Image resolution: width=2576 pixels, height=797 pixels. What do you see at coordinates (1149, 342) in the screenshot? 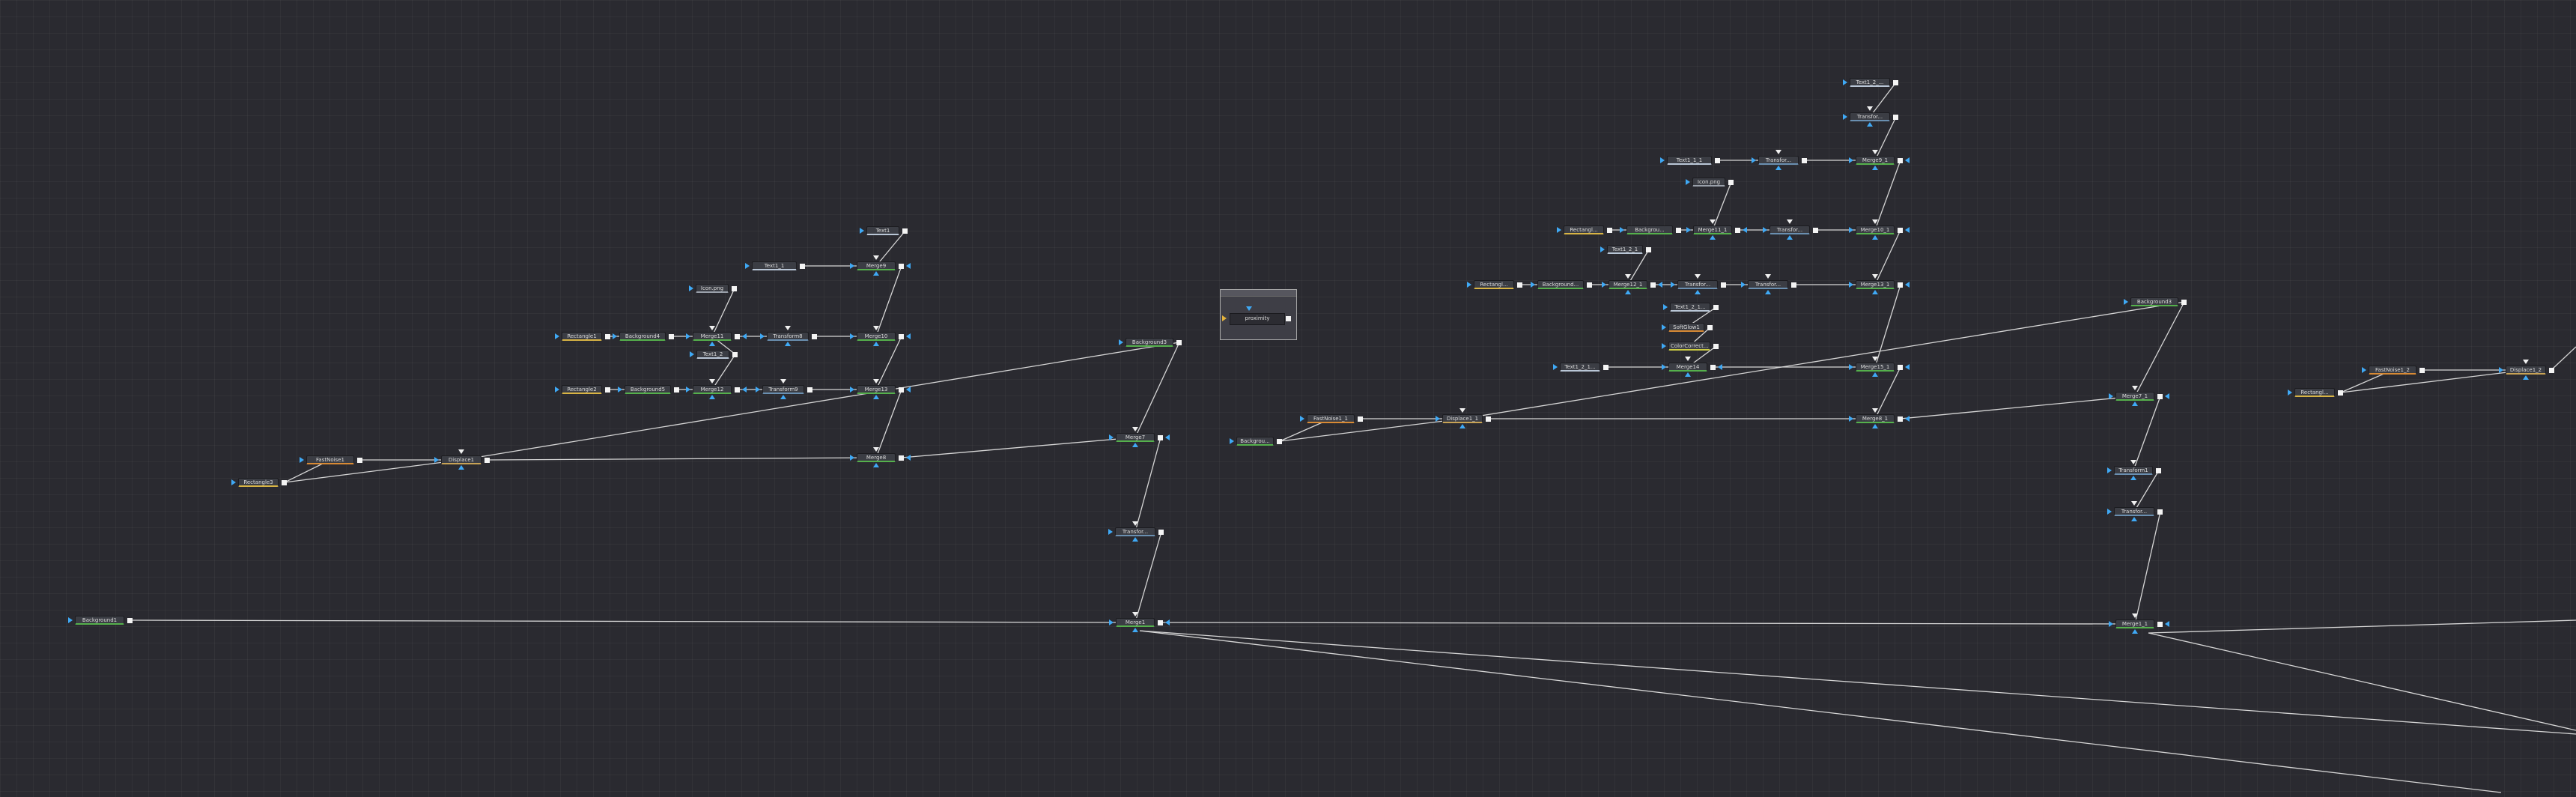
I see `node-label: Background3` at bounding box center [1149, 342].